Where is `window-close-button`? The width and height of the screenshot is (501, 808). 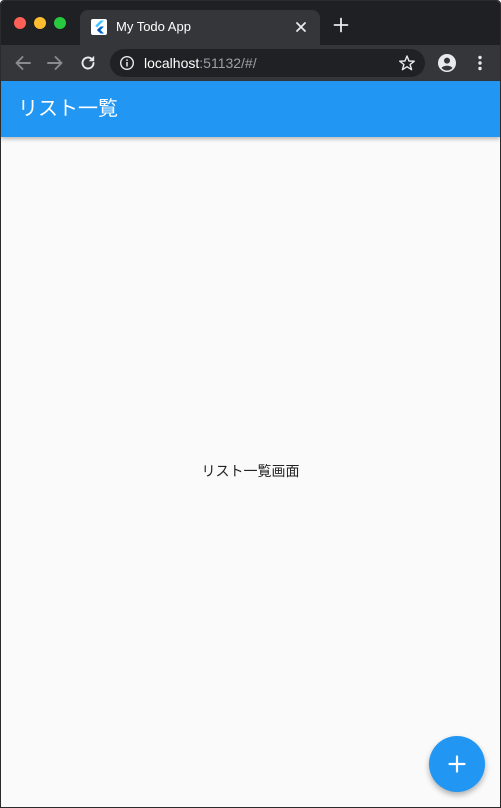 window-close-button is located at coordinates (20, 23).